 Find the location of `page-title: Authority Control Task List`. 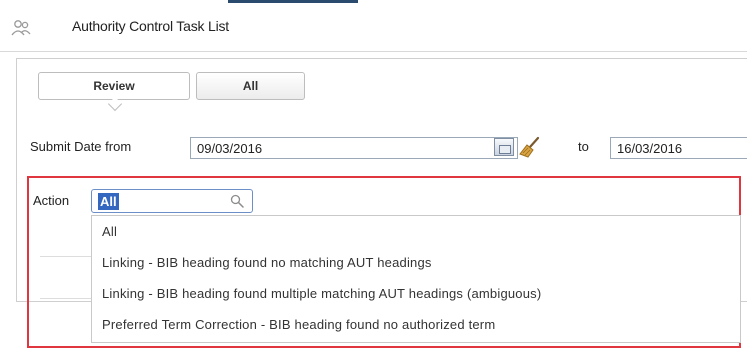

page-title: Authority Control Task List is located at coordinates (150, 26).